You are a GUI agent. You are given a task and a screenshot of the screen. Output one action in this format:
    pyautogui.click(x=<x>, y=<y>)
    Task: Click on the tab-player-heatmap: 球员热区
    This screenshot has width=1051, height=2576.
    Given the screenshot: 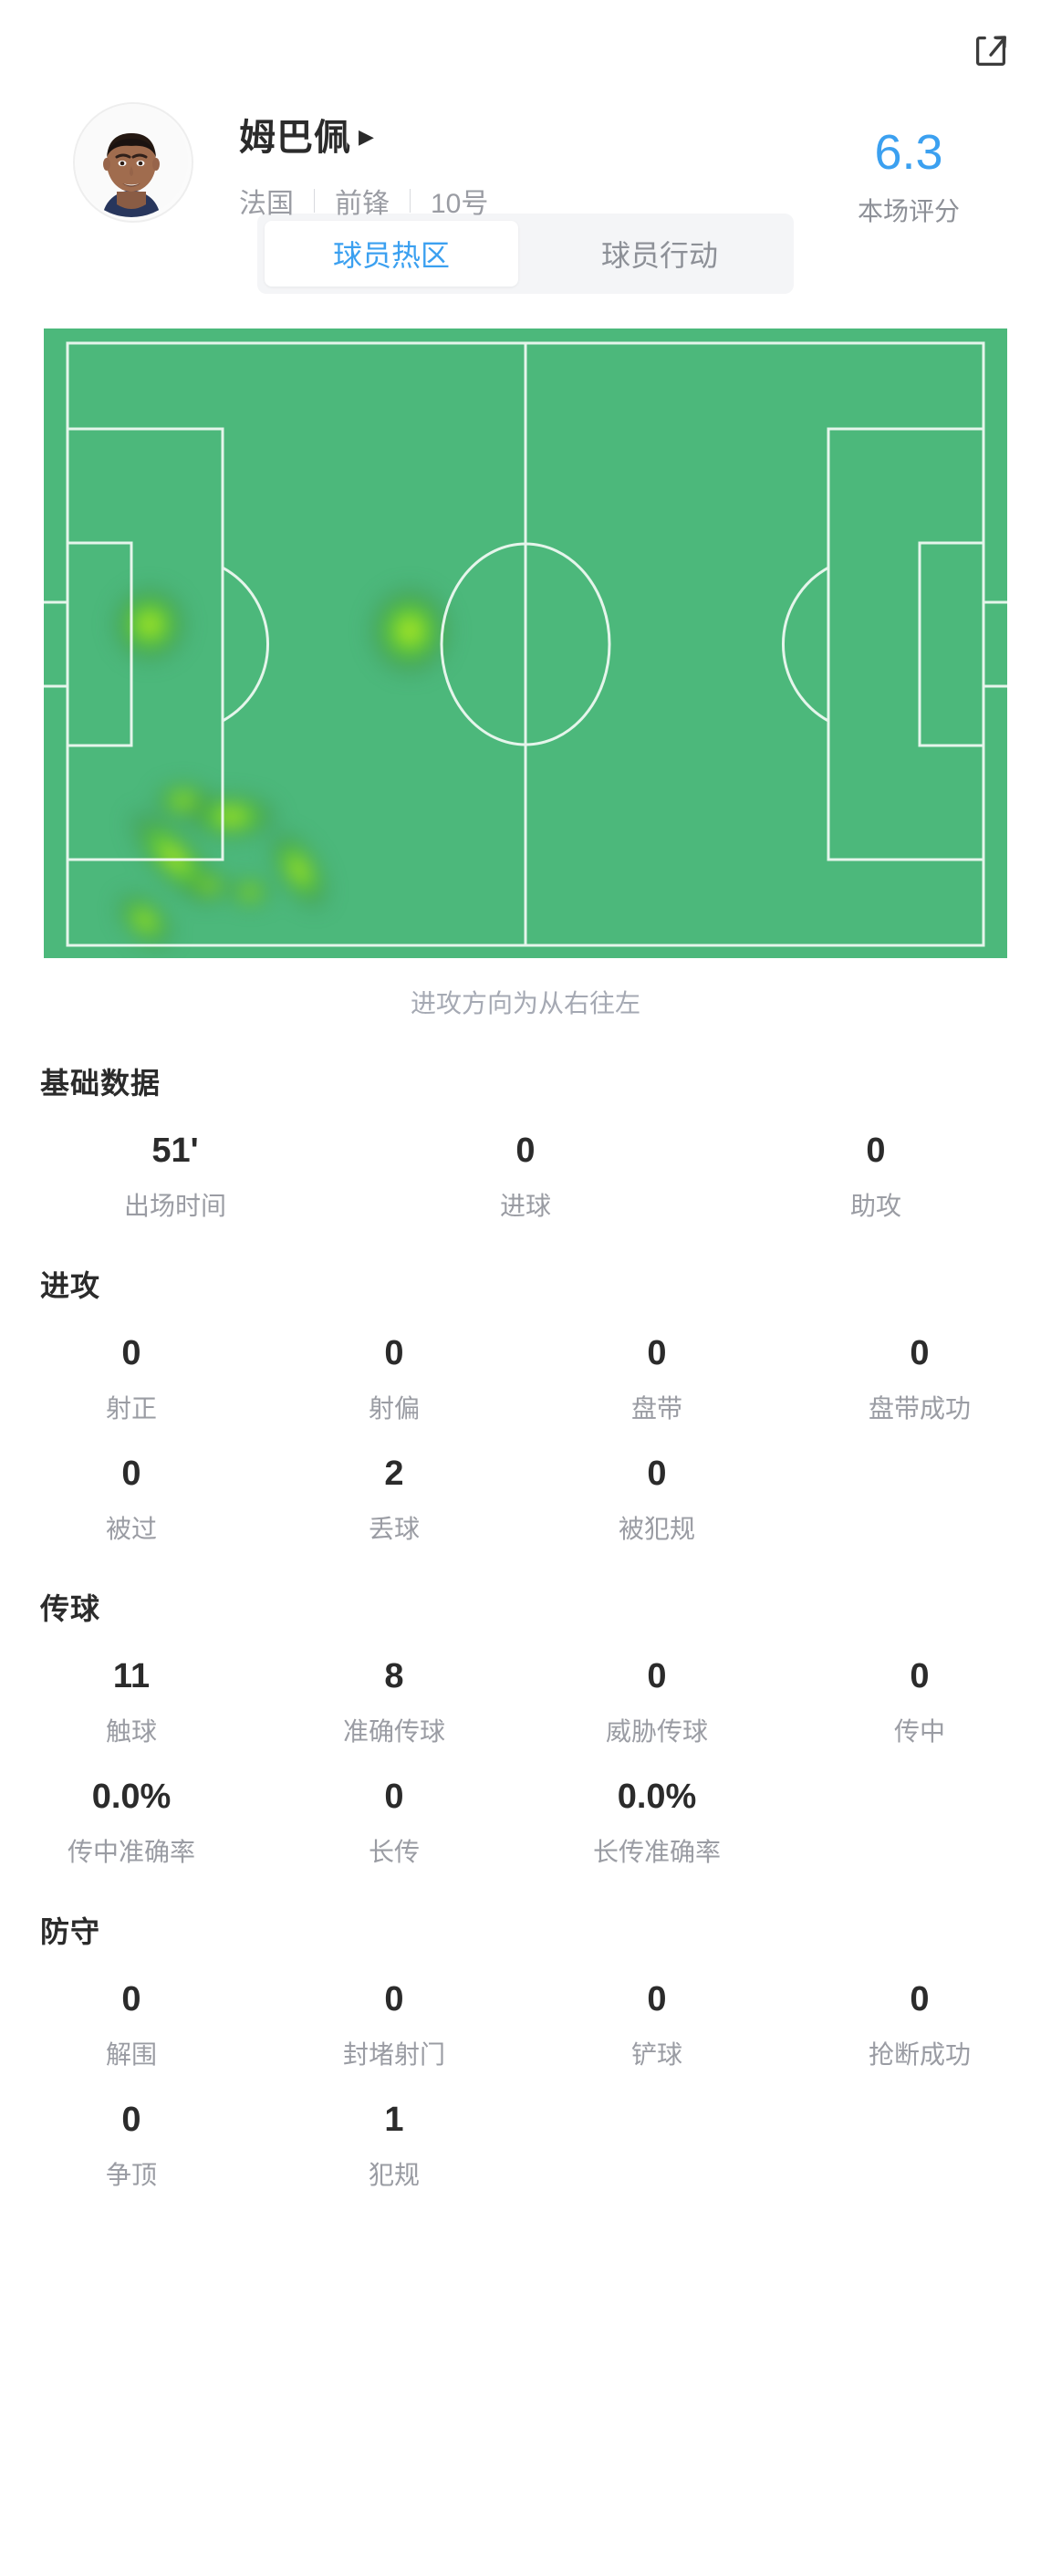 What is the action you would take?
    pyautogui.click(x=391, y=254)
    